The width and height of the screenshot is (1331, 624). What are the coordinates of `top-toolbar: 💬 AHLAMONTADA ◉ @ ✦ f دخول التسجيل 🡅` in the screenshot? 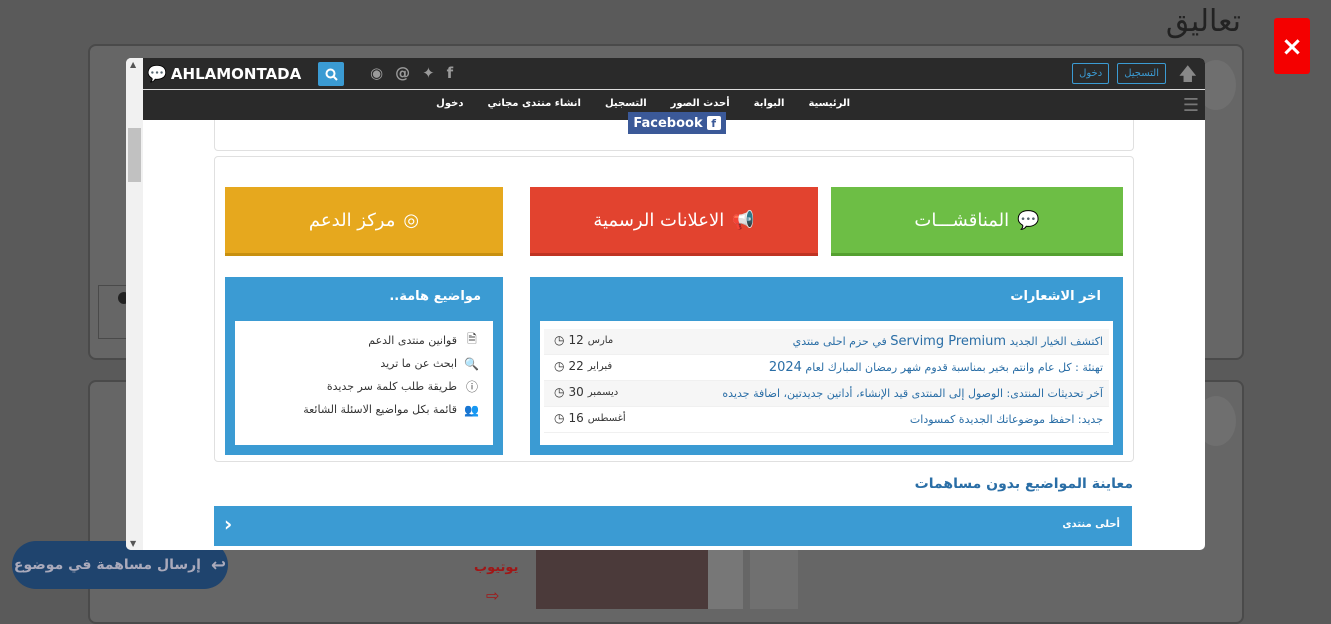 It's located at (674, 74).